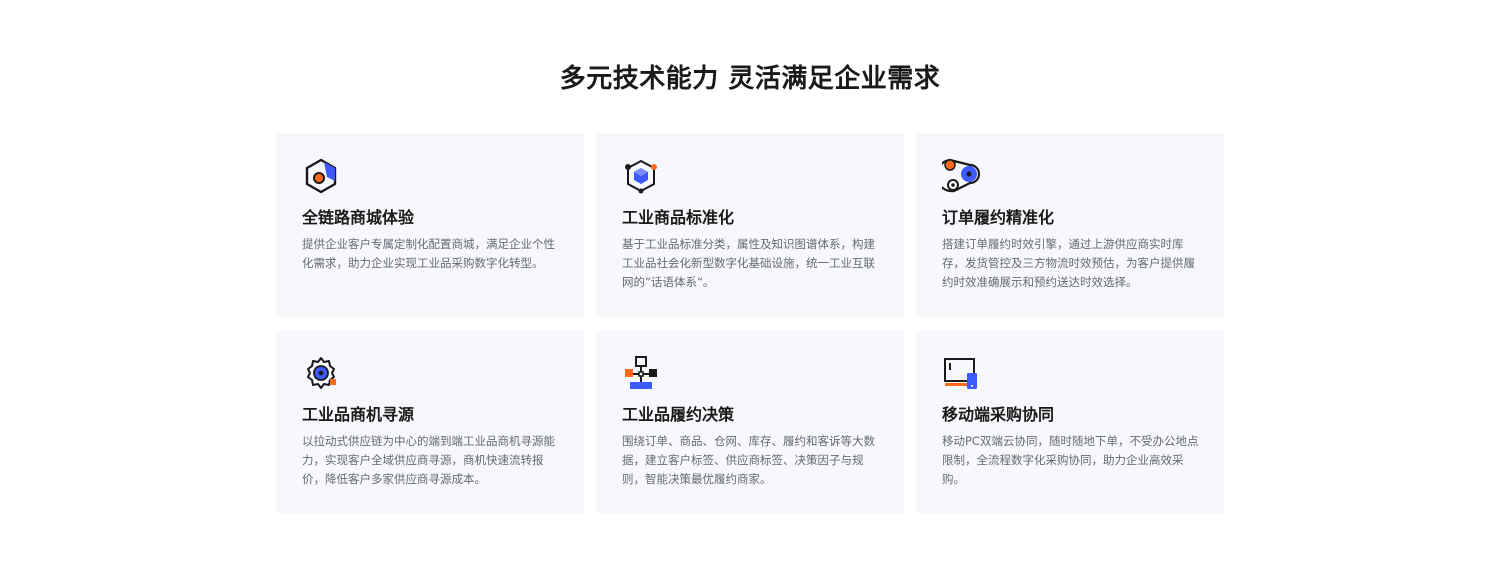 Image resolution: width=1500 pixels, height=581 pixels. I want to click on card-title: 工业品履约决策, so click(678, 414).